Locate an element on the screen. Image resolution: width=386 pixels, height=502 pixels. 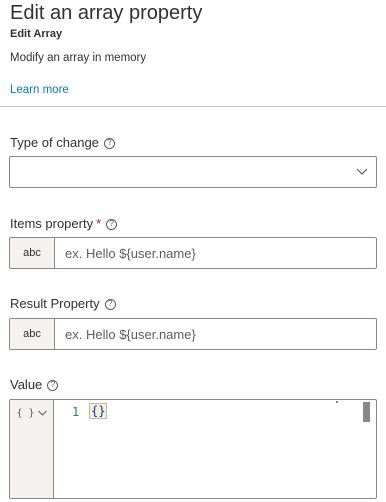
required-marker: * is located at coordinates (99, 223).